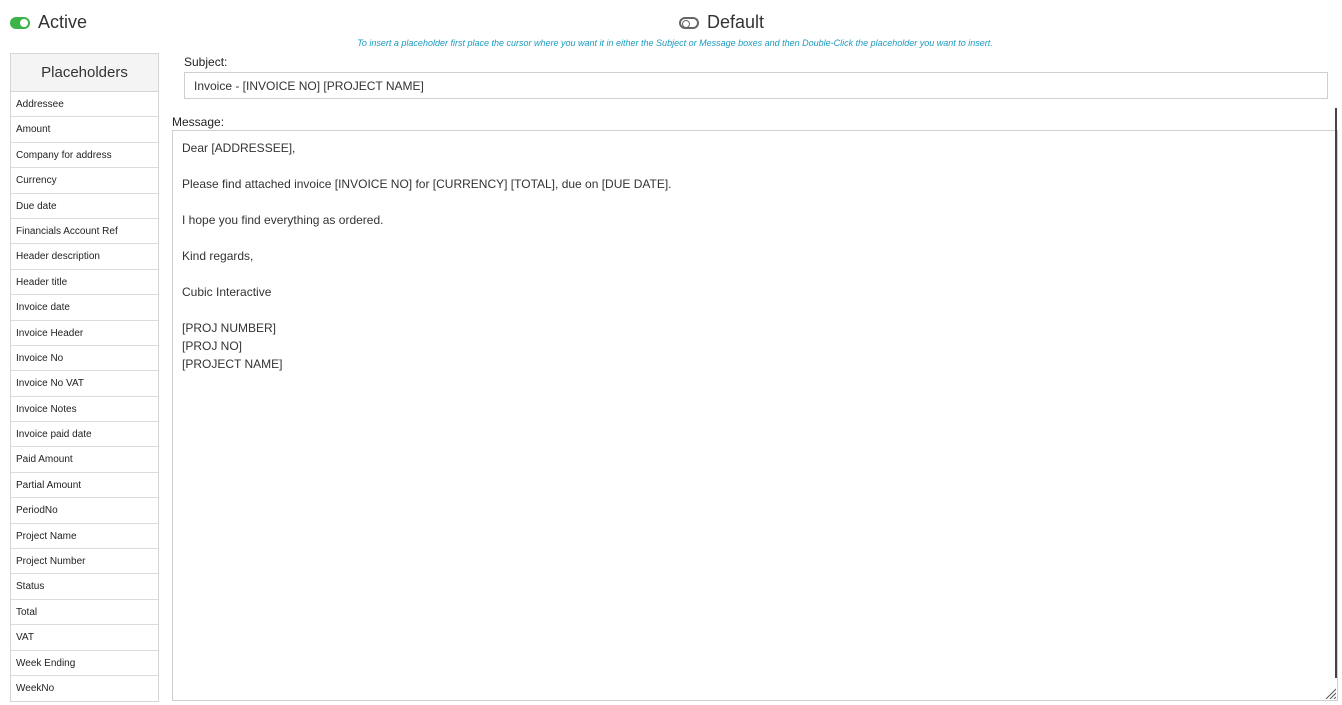  I want to click on message-line: I hope you find everything as ordered., so click(283, 220).